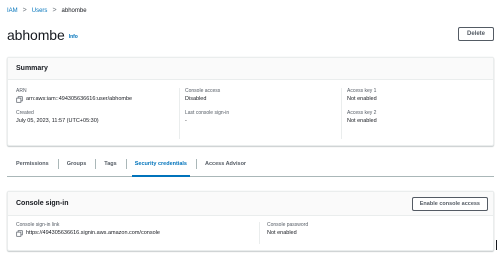 The image size is (500, 256). What do you see at coordinates (186, 121) in the screenshot?
I see `last-signin-value: -` at bounding box center [186, 121].